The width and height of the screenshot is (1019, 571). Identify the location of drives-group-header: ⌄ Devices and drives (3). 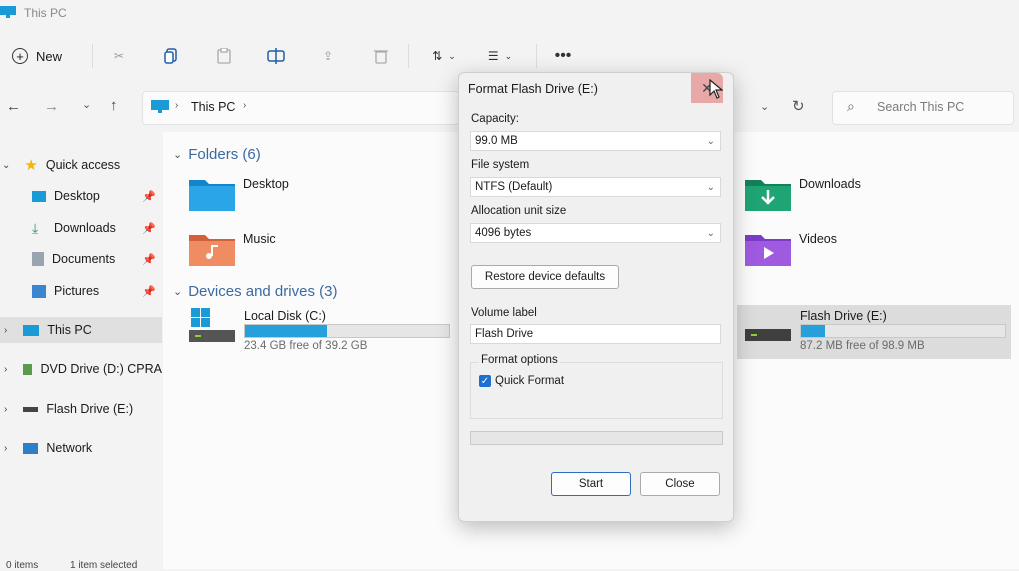
(255, 291).